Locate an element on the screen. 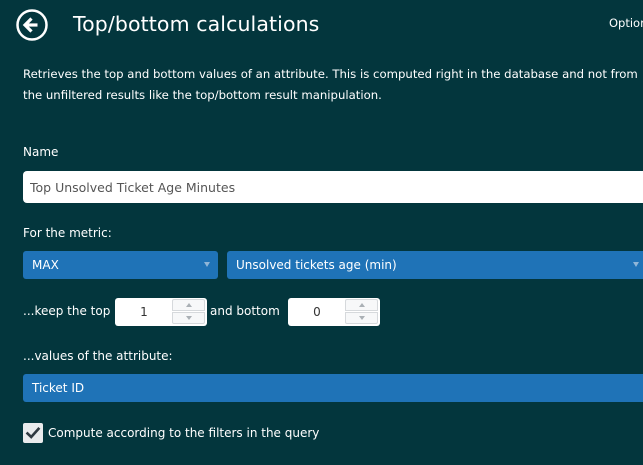 Image resolution: width=643 pixels, height=465 pixels. bottom-label: and bottom is located at coordinates (245, 311).